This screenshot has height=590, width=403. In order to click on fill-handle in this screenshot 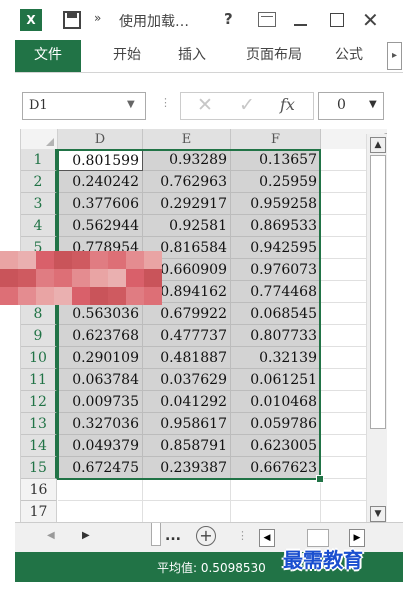, I will do `click(320, 479)`.